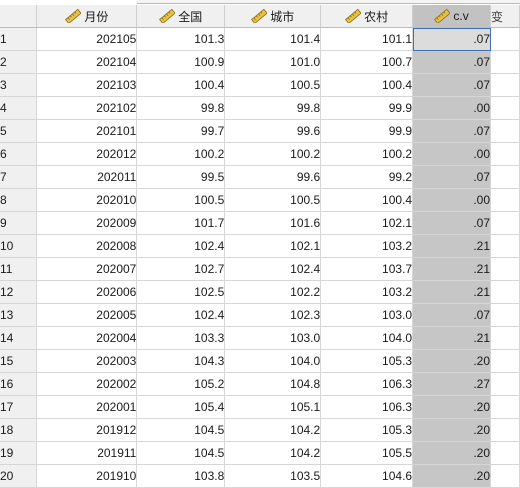  I want to click on national-cell: 99.8, so click(181, 108).